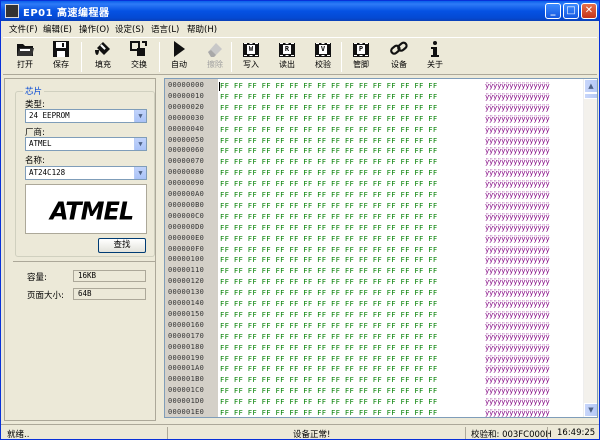 The height and width of the screenshot is (440, 600). What do you see at coordinates (165, 29) in the screenshot?
I see `menu-language: 语言(L)` at bounding box center [165, 29].